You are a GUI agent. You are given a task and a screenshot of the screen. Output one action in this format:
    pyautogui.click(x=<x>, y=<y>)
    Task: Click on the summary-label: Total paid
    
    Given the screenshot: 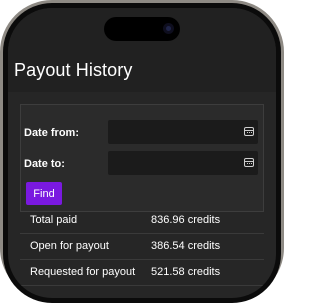 What is the action you would take?
    pyautogui.click(x=54, y=220)
    